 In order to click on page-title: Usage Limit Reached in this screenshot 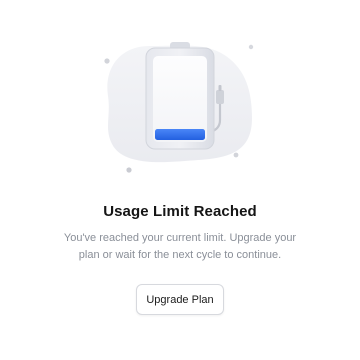, I will do `click(180, 211)`.